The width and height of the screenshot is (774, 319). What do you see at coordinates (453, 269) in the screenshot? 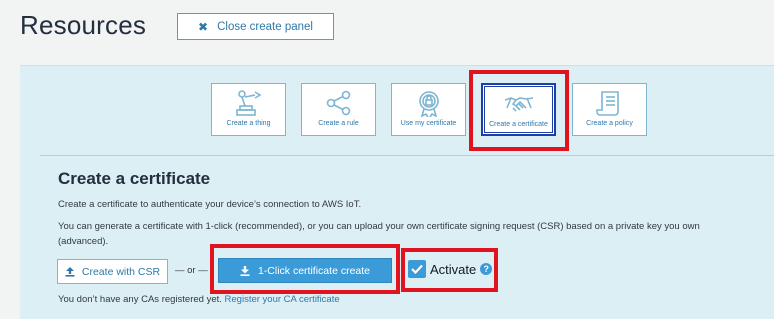
I see `activate-label: Activate` at bounding box center [453, 269].